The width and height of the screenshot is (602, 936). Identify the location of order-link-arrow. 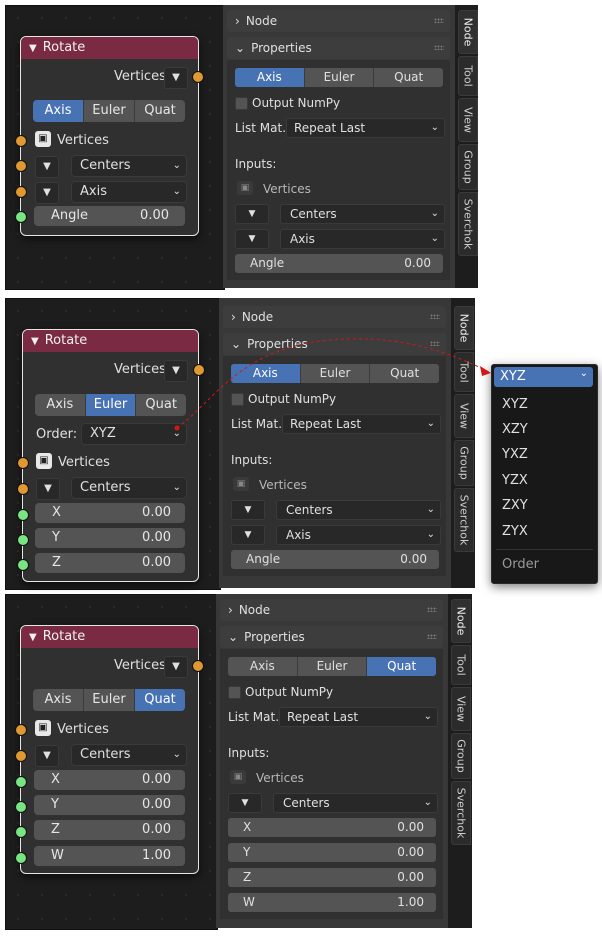
(485, 371).